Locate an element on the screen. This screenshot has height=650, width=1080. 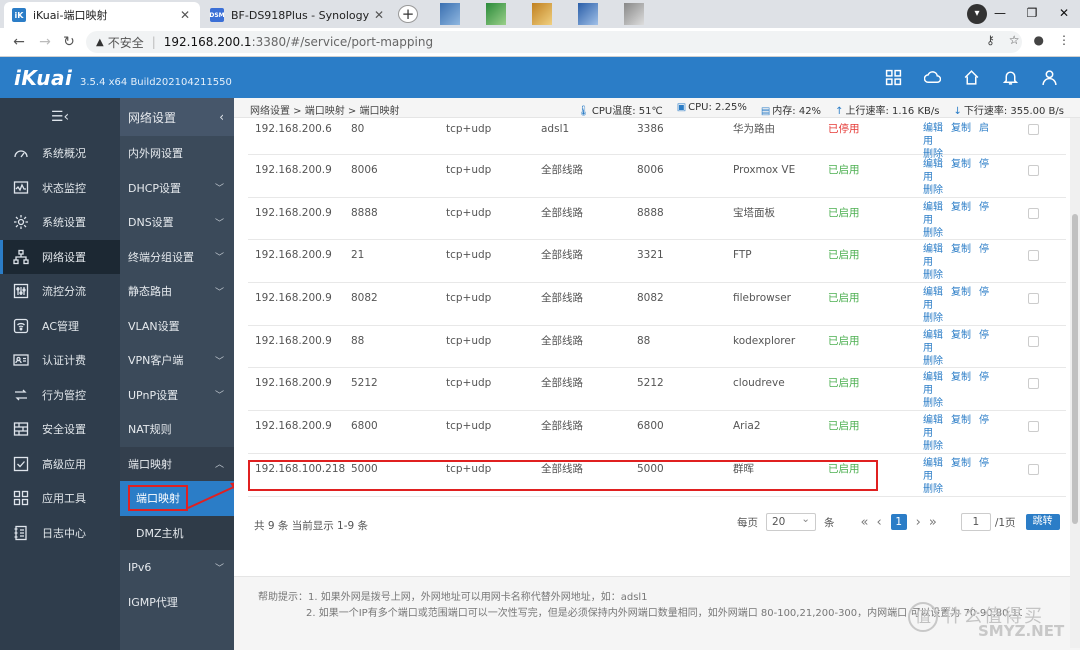
sidebar-item-network-settings: 网络设置 is located at coordinates (60, 256).